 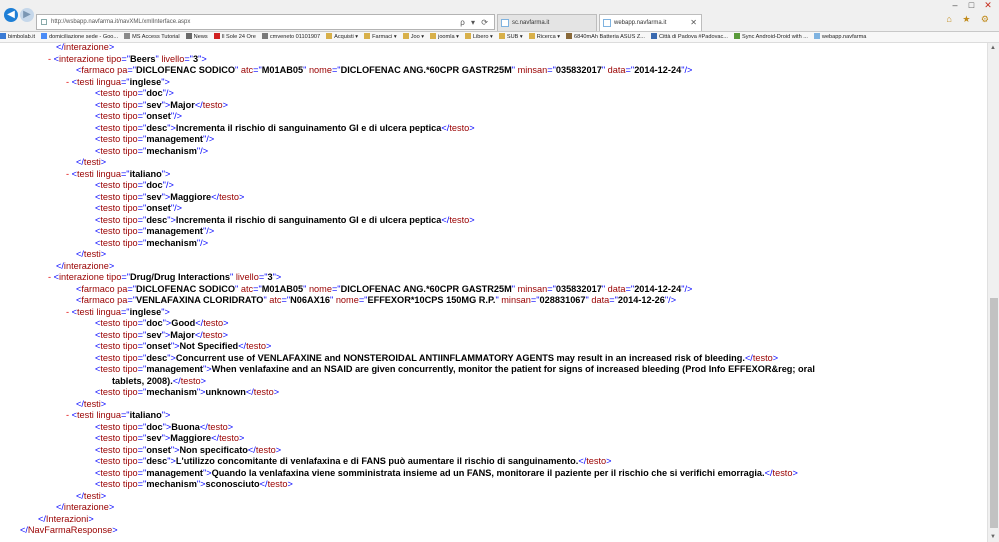 I want to click on tab-sc-navfarma: sc.navfarma.it, so click(x=547, y=22).